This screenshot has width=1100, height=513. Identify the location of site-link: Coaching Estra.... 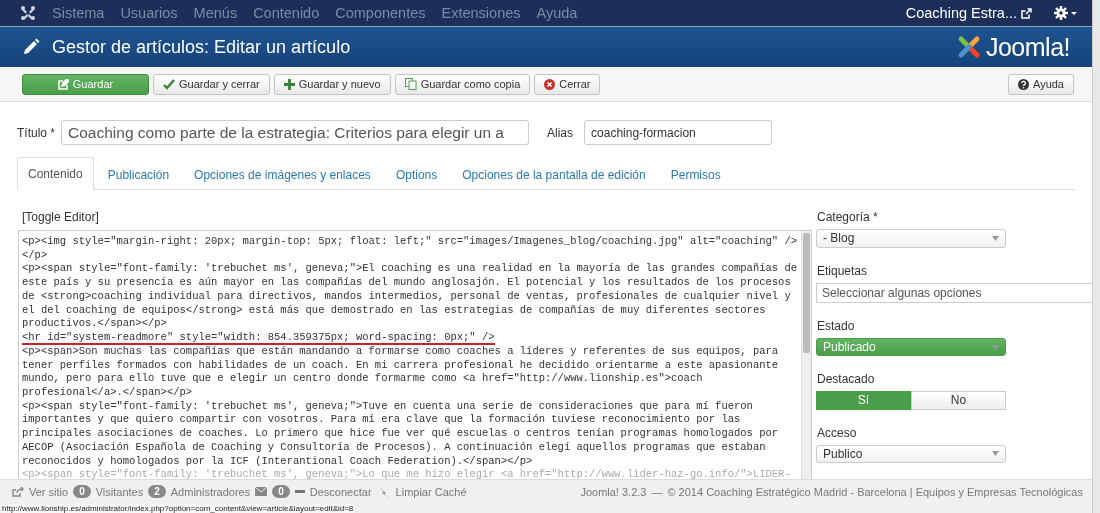
(961, 13).